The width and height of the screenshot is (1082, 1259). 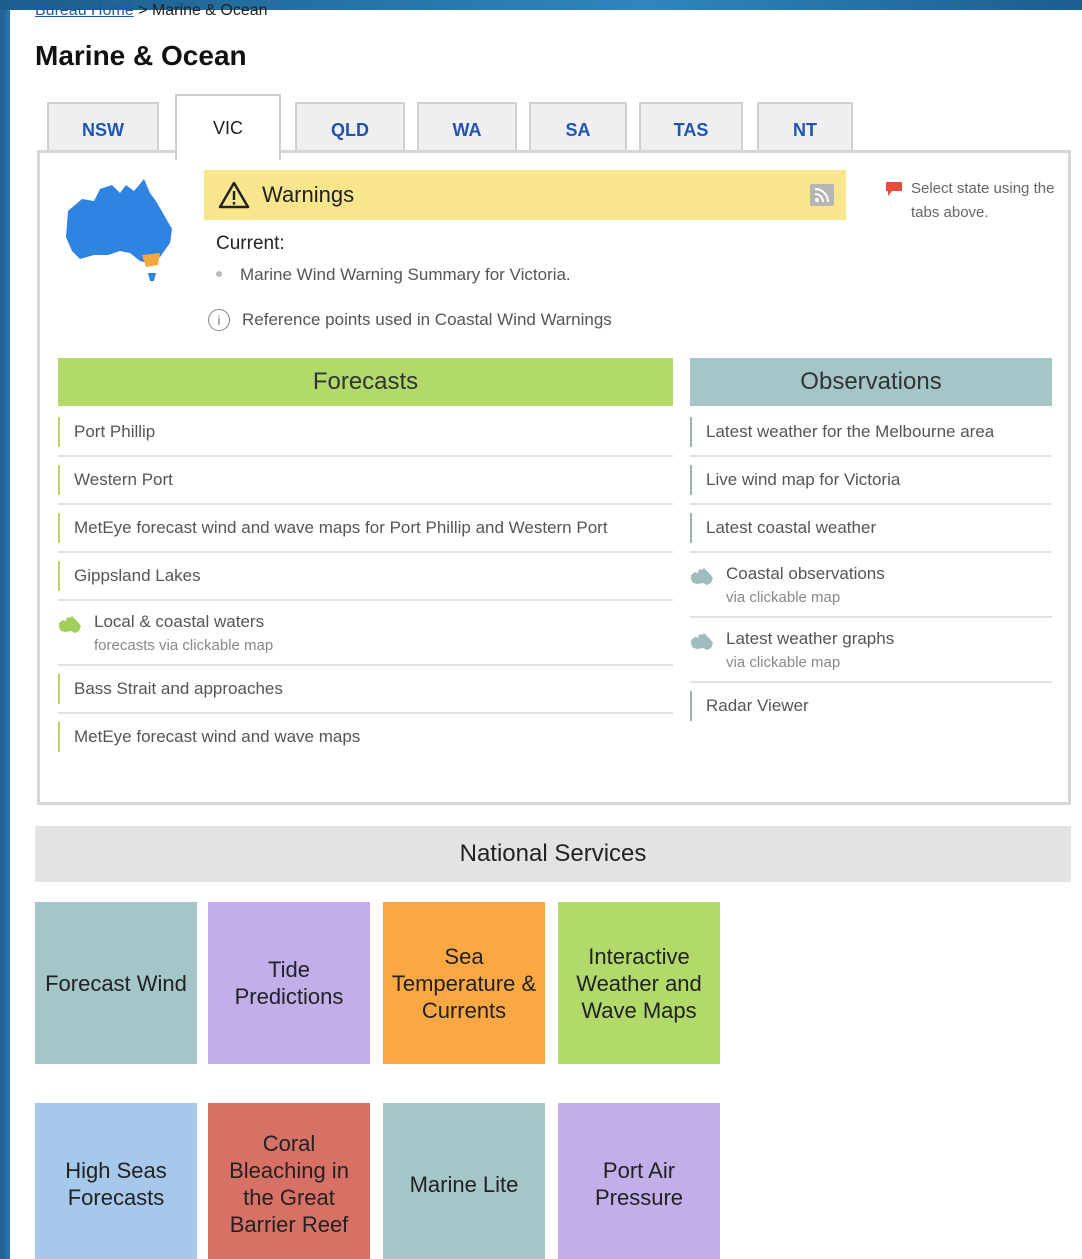 I want to click on forecast-link: Local & coastal waters, so click(x=383, y=619).